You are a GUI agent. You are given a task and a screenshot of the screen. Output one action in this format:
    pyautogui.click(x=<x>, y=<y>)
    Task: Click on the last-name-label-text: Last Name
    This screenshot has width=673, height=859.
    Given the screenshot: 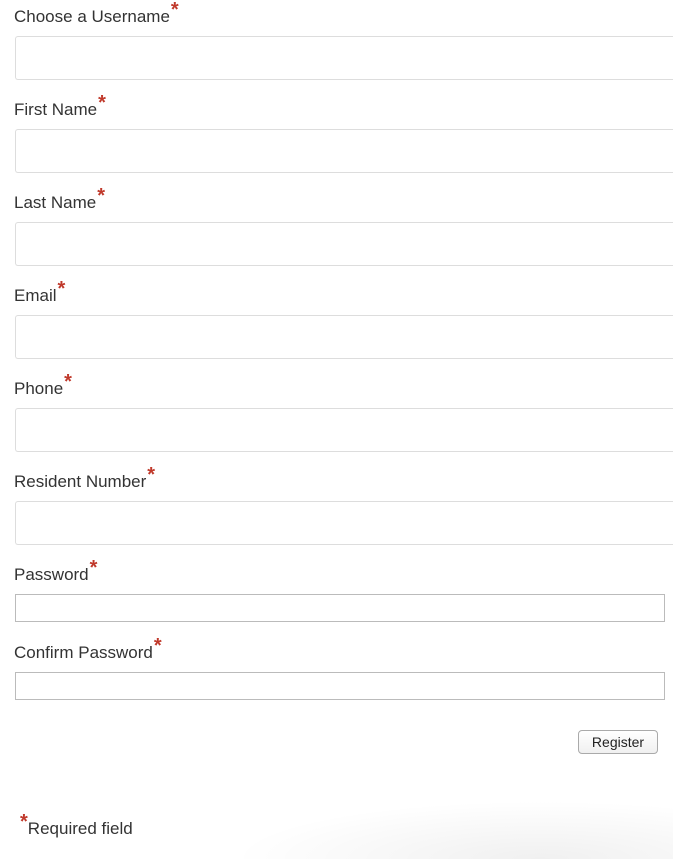 What is the action you would take?
    pyautogui.click(x=55, y=202)
    